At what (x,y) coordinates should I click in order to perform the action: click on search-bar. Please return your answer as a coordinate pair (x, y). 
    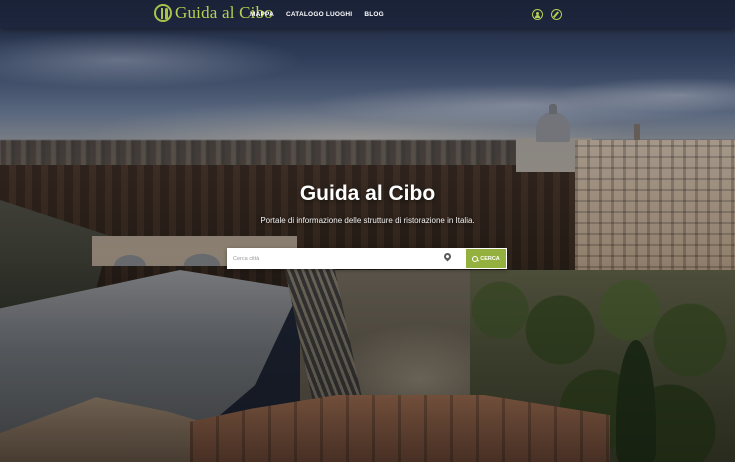
    Looking at the image, I should click on (367, 258).